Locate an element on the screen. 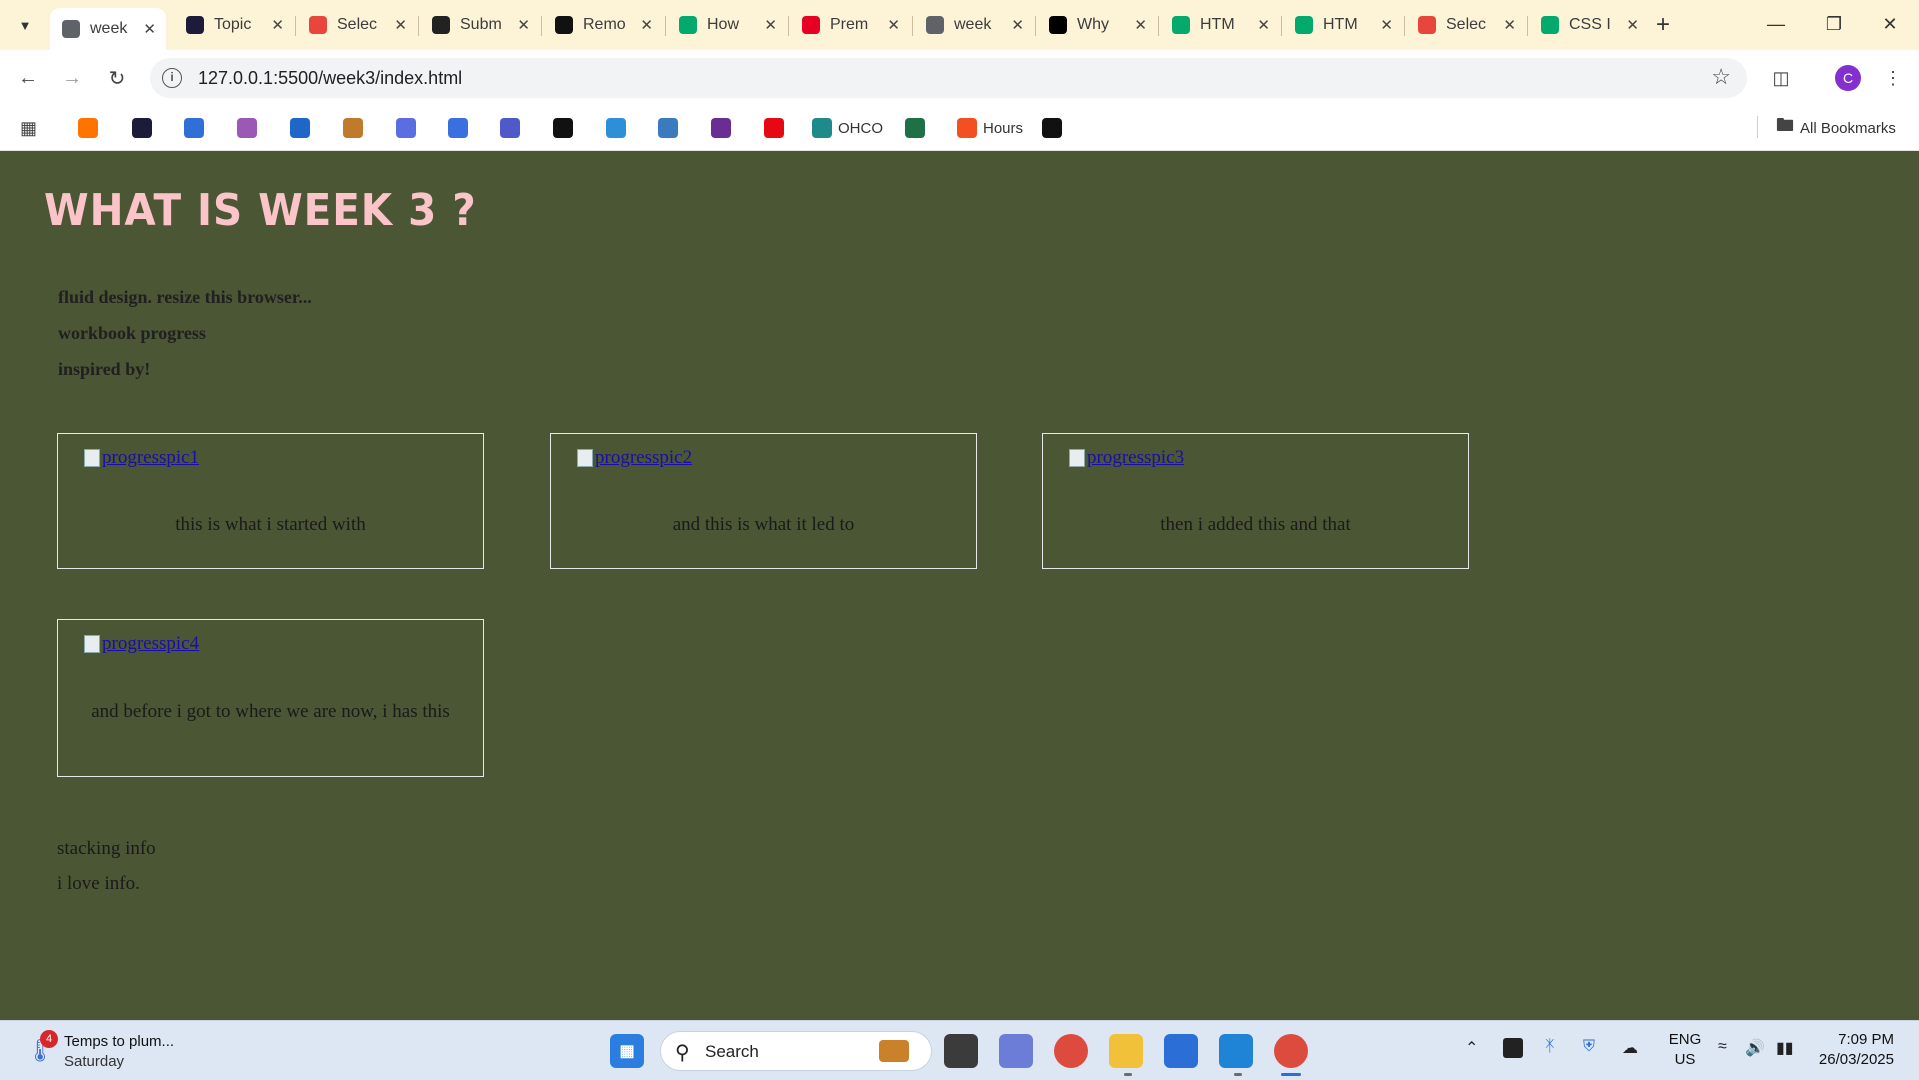 Image resolution: width=1919 pixels, height=1080 pixels. browser-tab: CSS I ✕ is located at coordinates (1589, 25).